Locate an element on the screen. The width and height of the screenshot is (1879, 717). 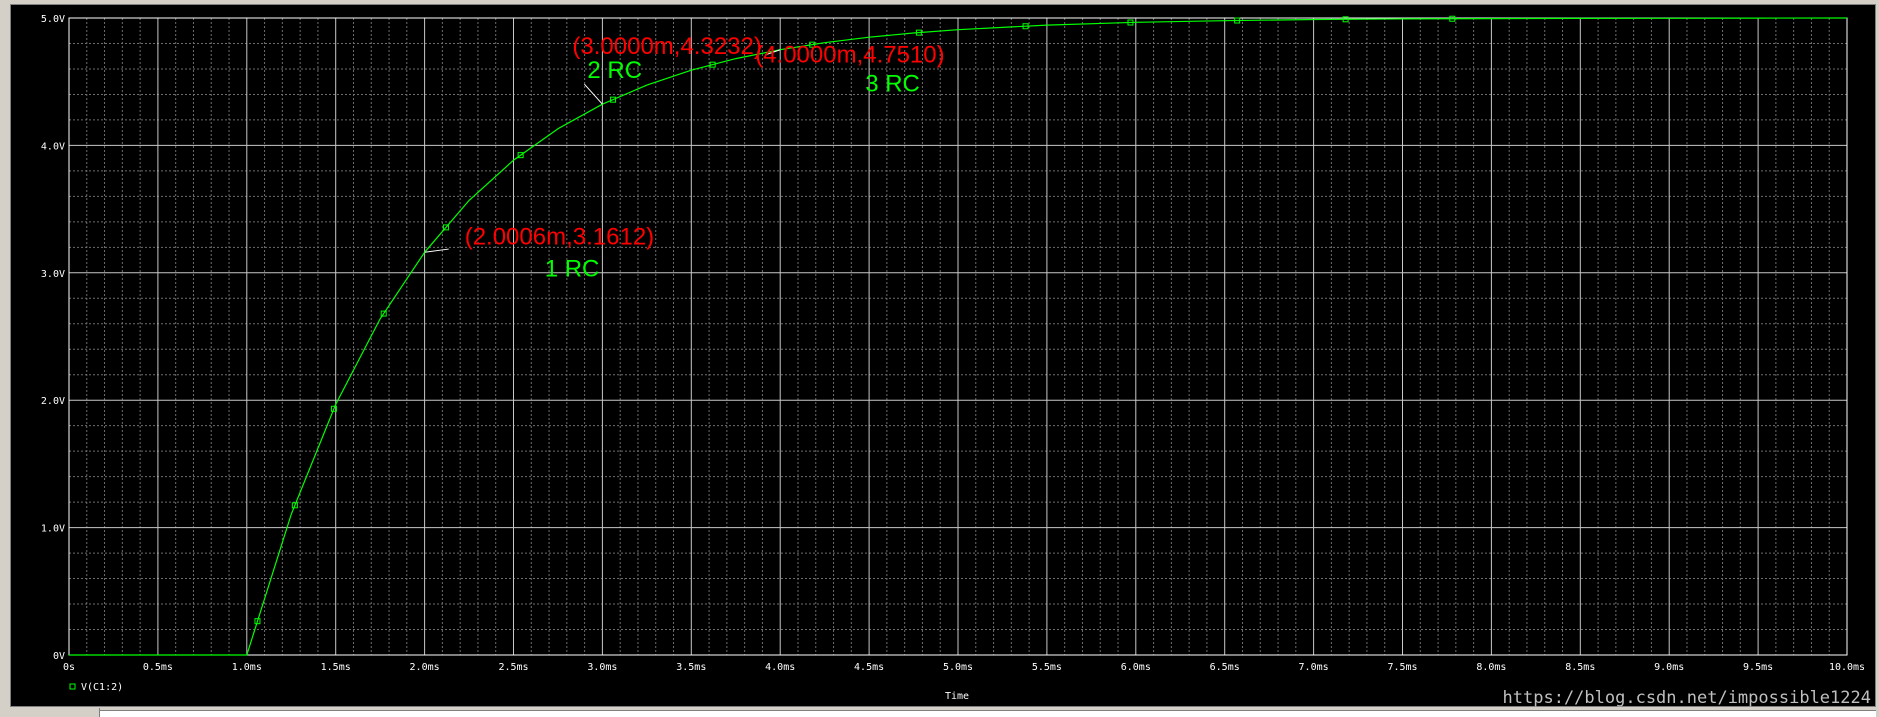
legend-label: V(C1:2) is located at coordinates (102, 687).